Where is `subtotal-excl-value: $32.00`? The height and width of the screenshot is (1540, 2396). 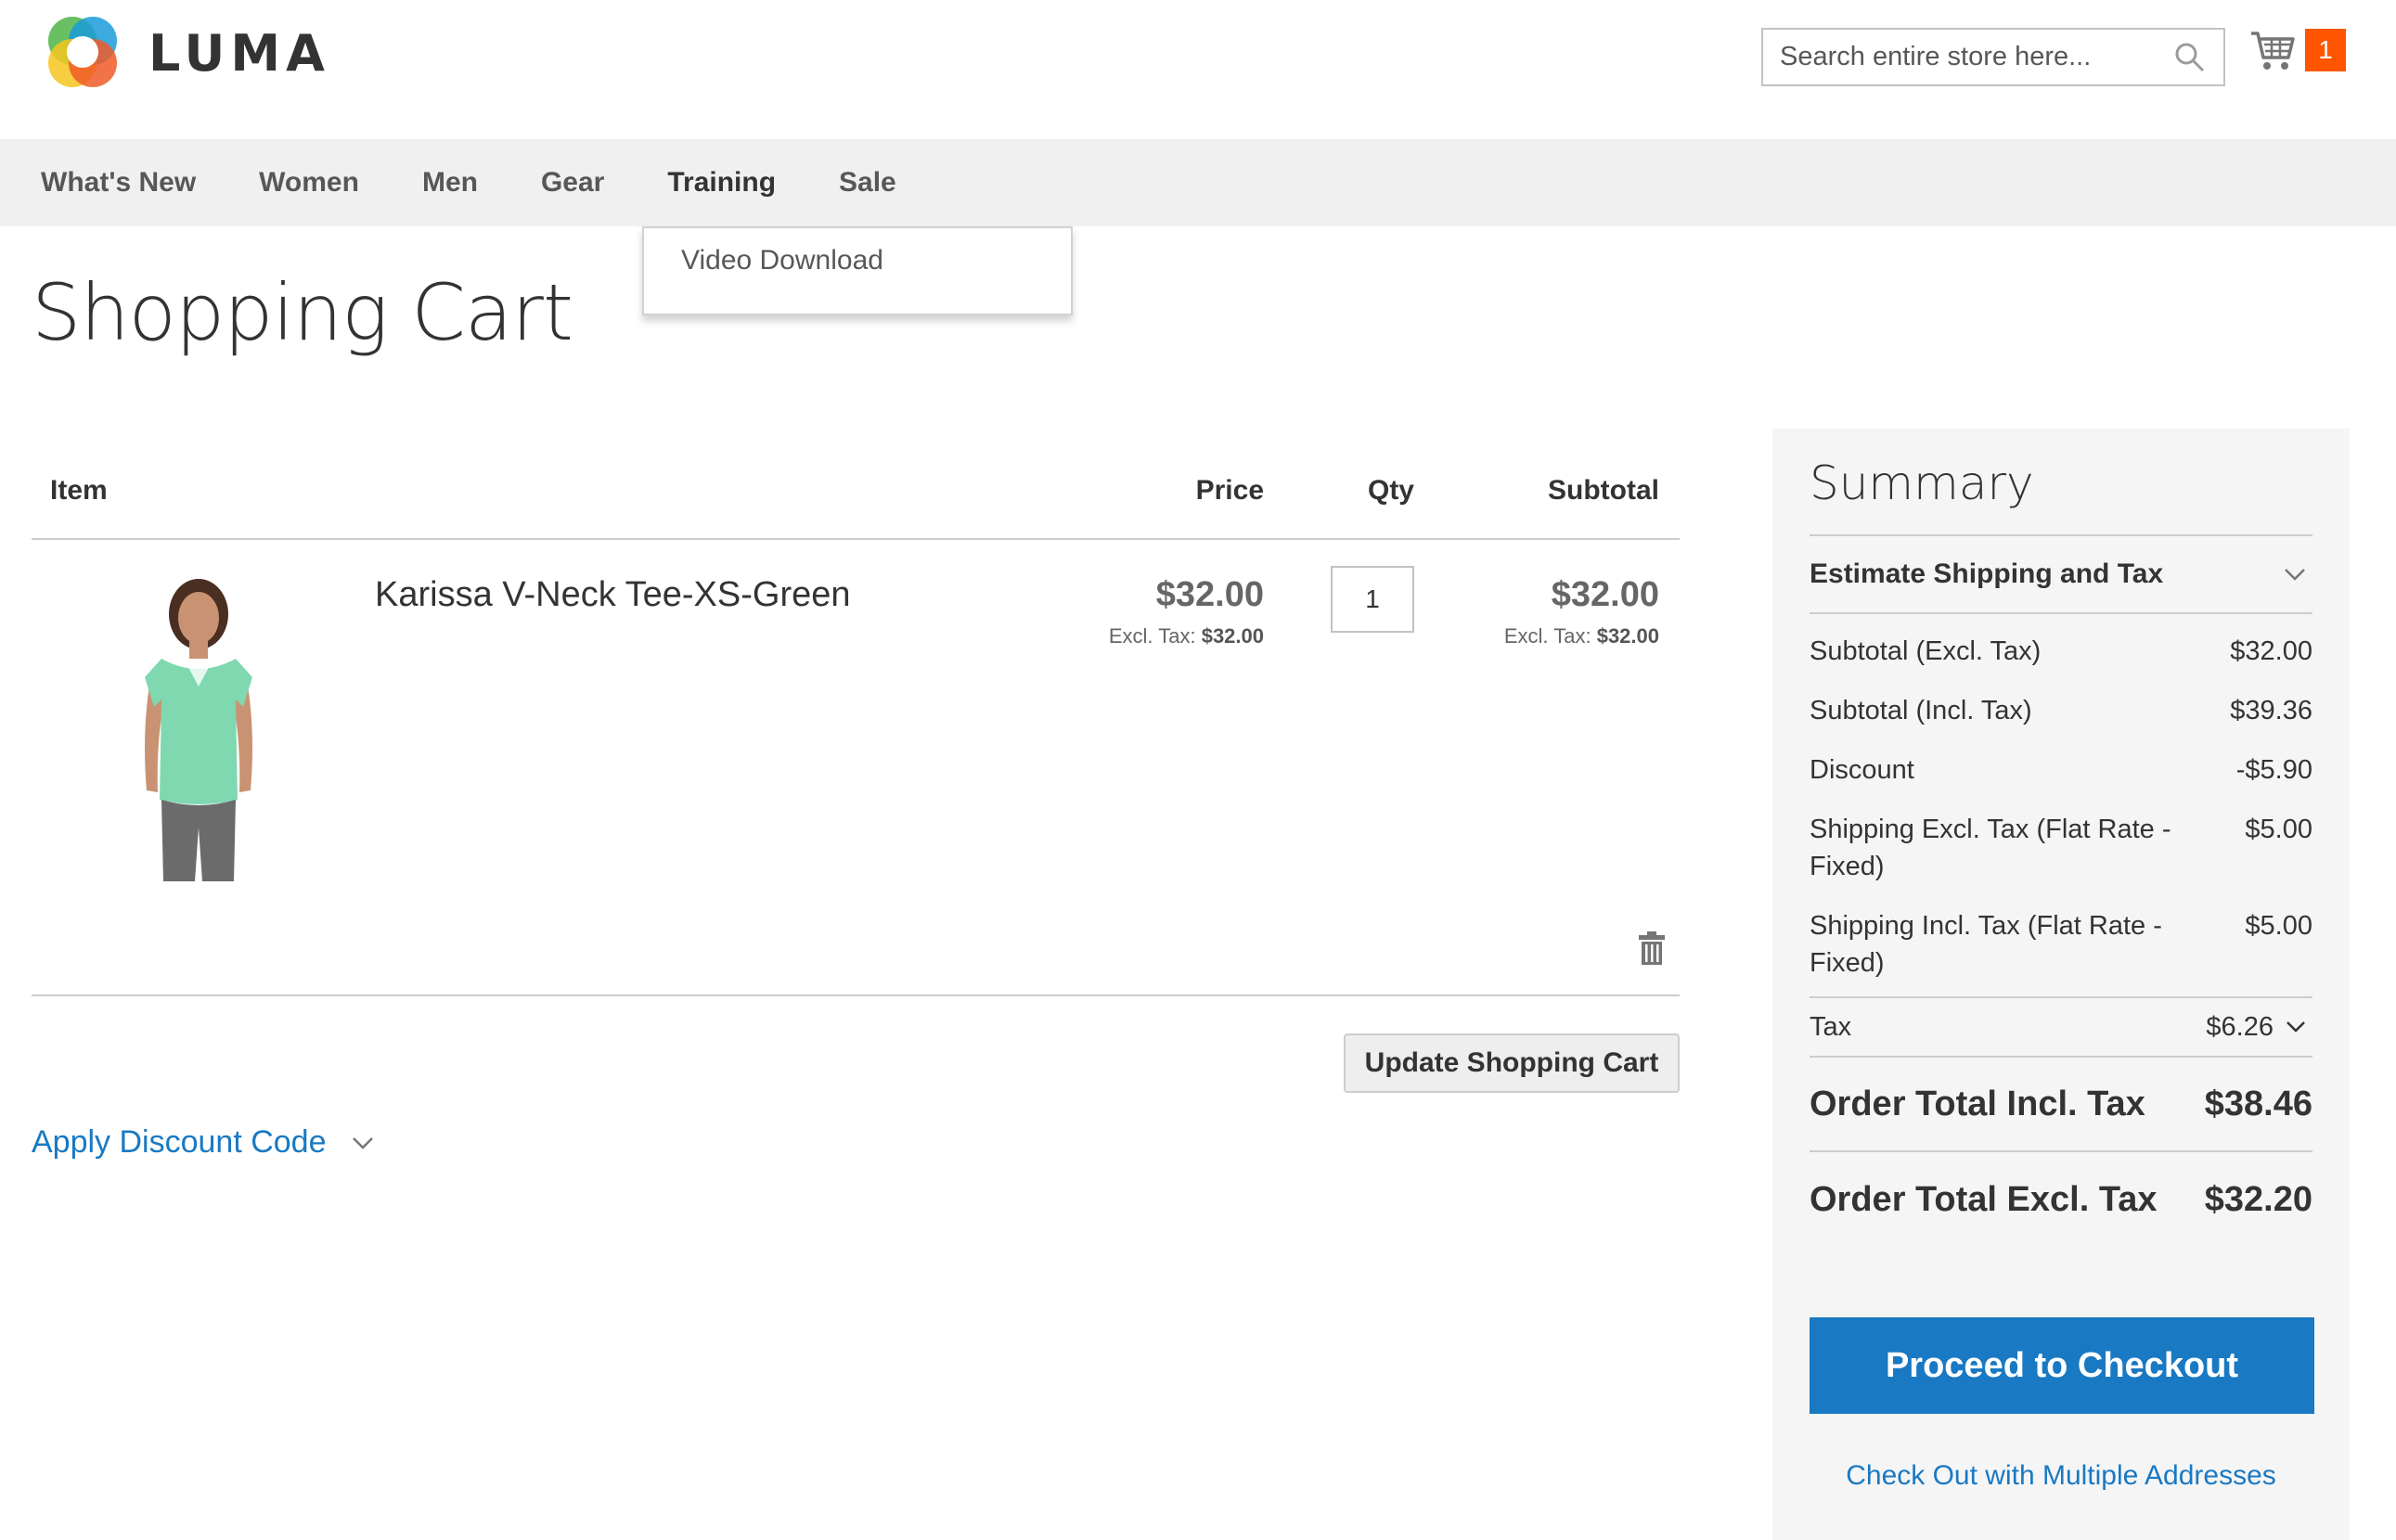 subtotal-excl-value: $32.00 is located at coordinates (1627, 636).